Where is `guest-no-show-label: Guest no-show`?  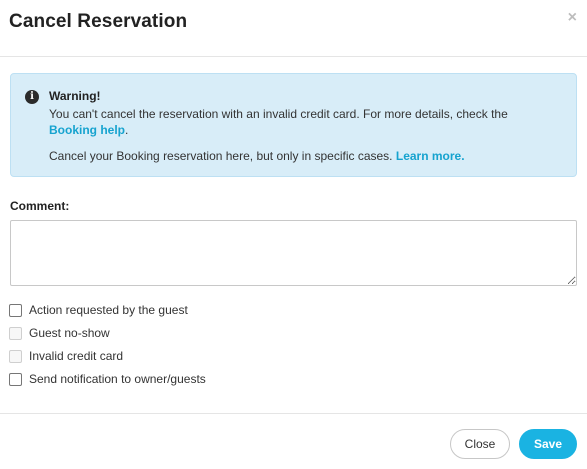 guest-no-show-label: Guest no-show is located at coordinates (69, 333).